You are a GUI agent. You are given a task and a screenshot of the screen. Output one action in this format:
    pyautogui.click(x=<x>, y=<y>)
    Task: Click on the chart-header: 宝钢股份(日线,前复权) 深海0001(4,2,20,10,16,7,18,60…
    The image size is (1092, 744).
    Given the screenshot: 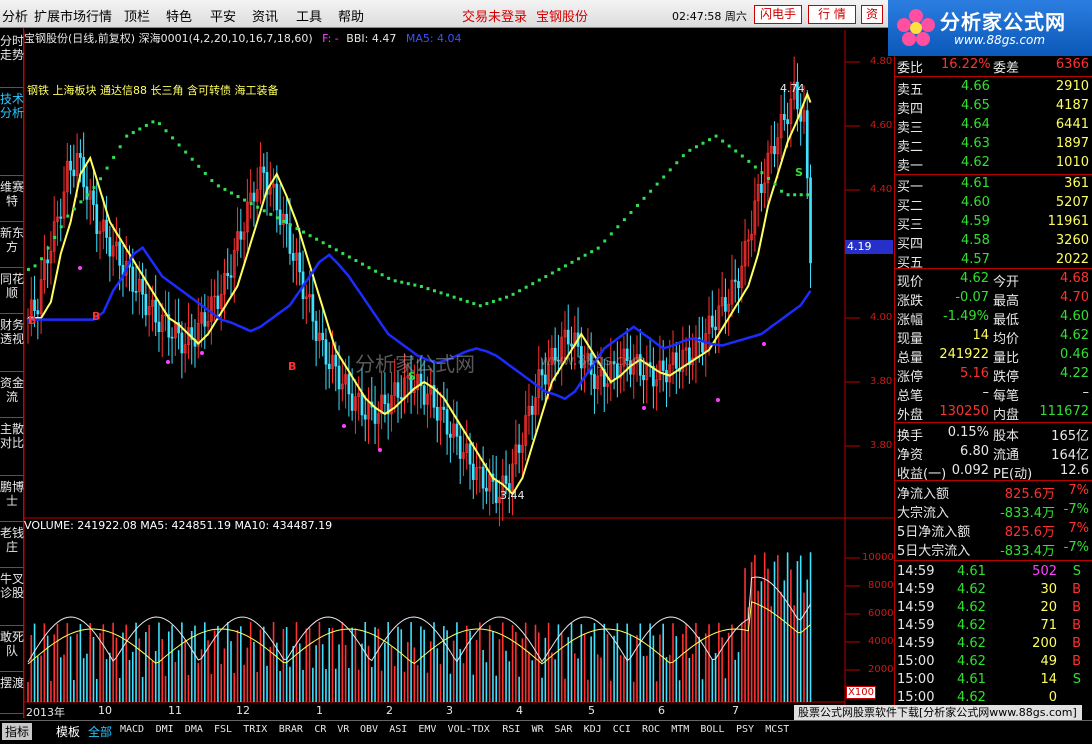 What is the action you would take?
    pyautogui.click(x=243, y=38)
    